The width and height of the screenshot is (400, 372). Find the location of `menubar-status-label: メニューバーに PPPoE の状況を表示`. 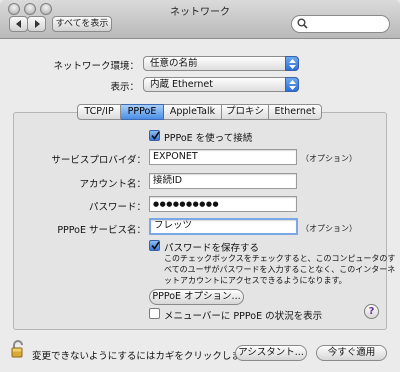

menubar-status-label: メニューバーに PPPoE の状況を表示 is located at coordinates (243, 316).